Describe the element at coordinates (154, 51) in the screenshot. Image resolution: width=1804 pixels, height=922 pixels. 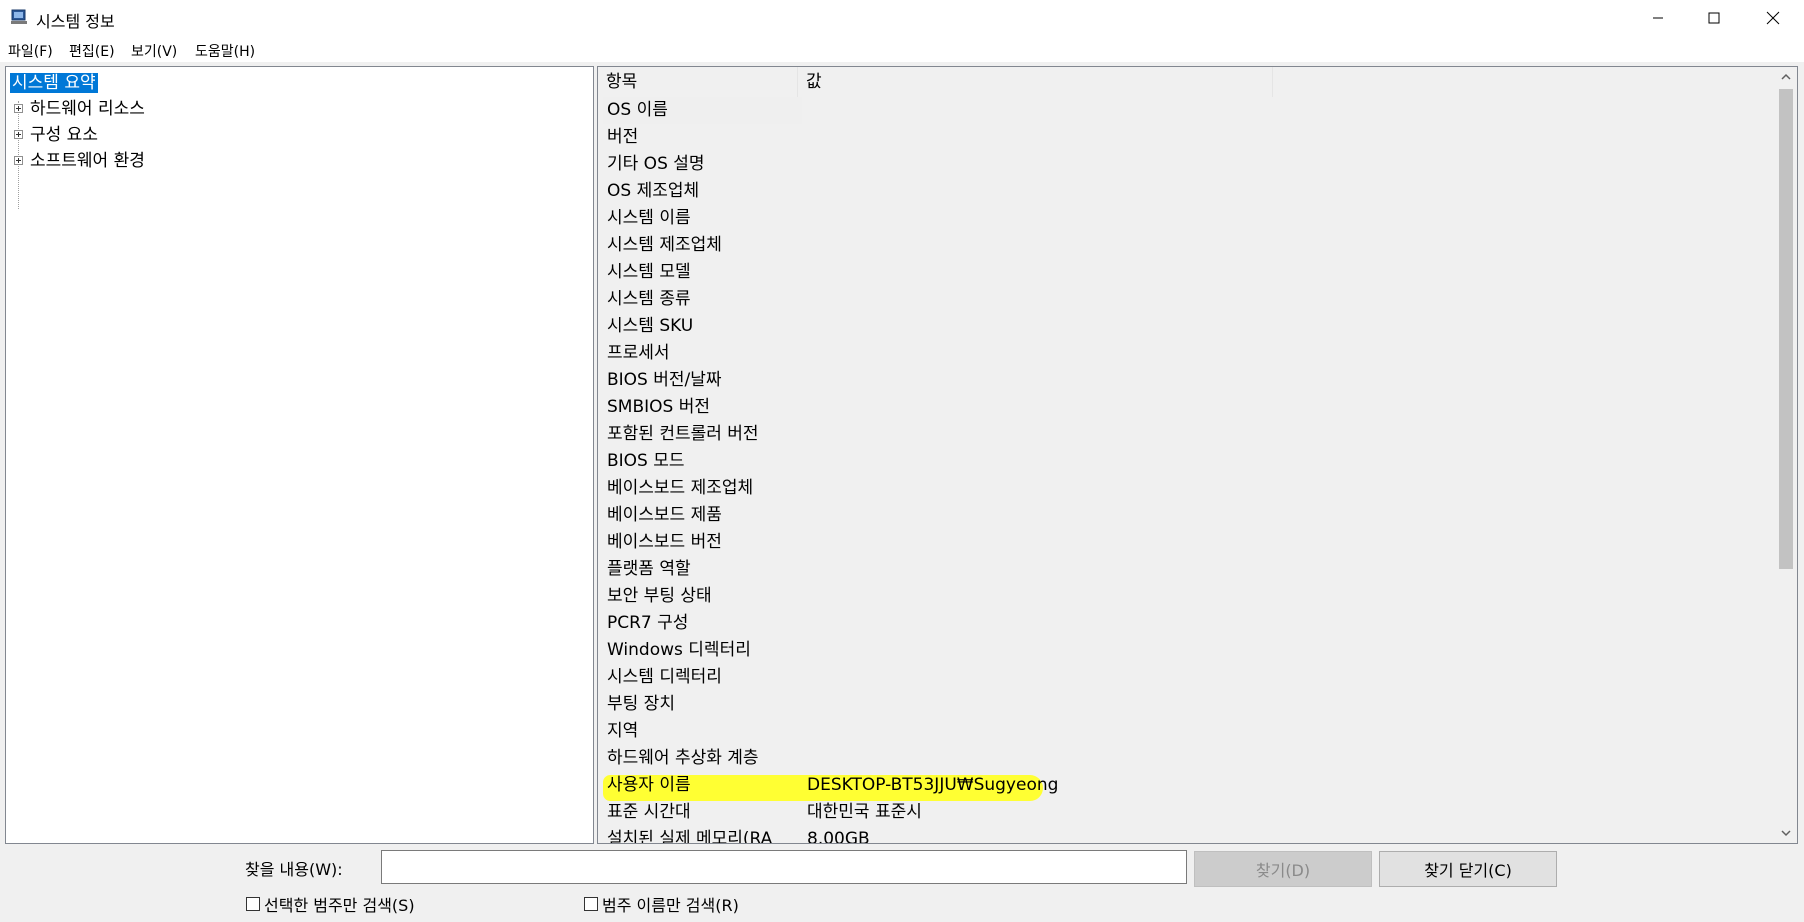
I see `menu-view: 보기(V)` at that location.